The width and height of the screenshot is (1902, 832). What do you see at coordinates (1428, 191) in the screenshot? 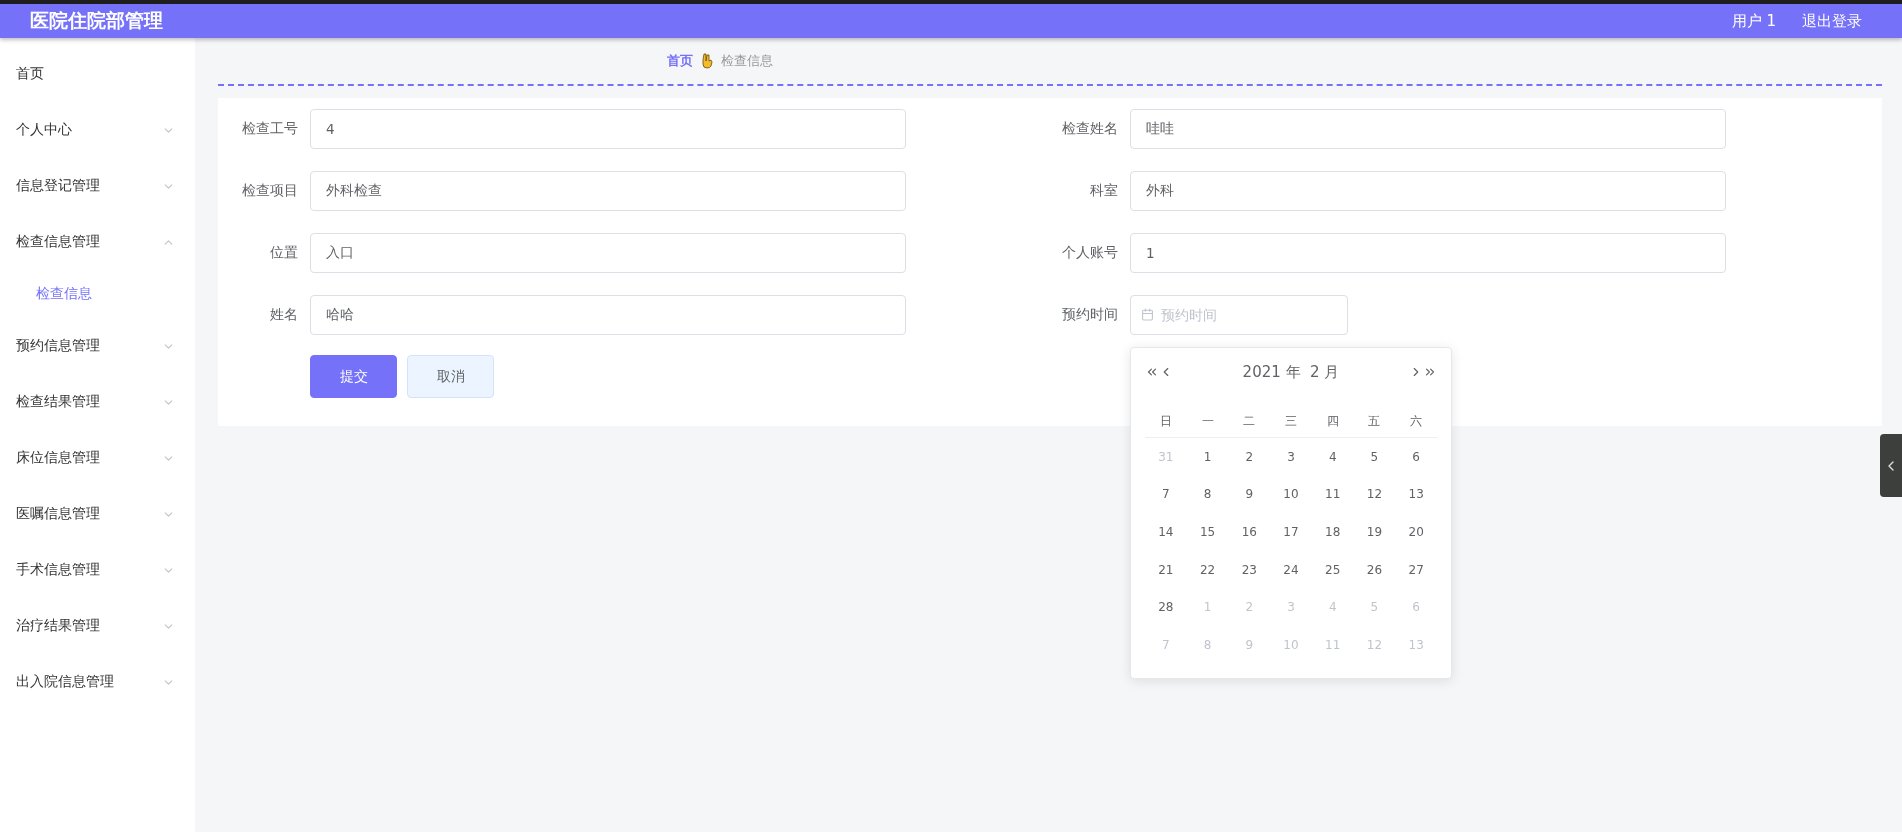
I see `input-field: 外科` at bounding box center [1428, 191].